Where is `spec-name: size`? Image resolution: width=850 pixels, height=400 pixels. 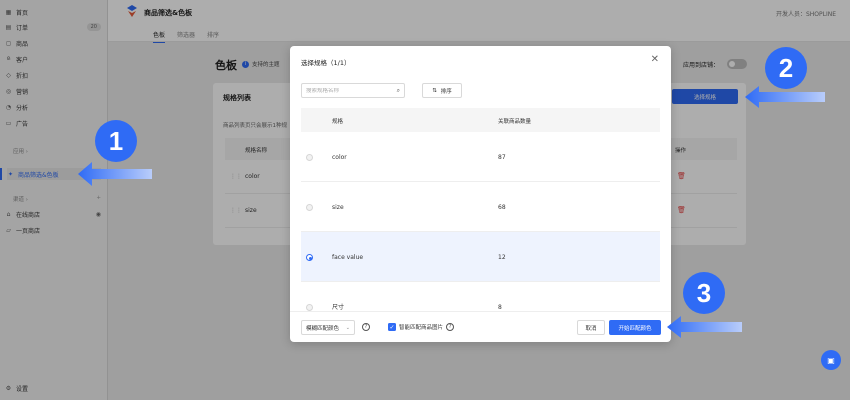
spec-name: size is located at coordinates (338, 207).